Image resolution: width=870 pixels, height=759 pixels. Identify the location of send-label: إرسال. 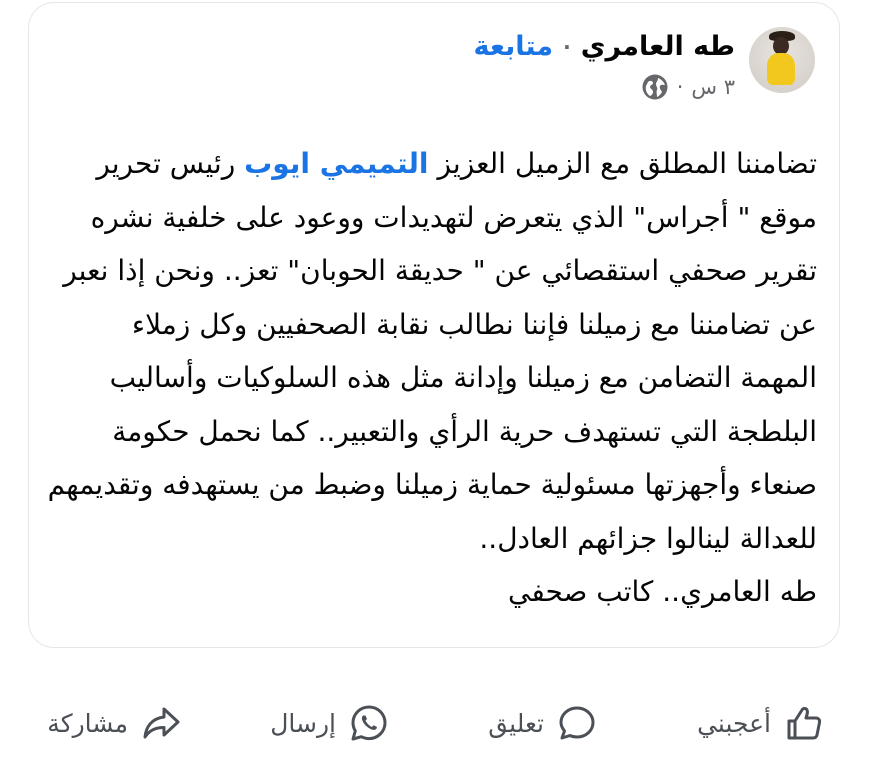
(303, 723).